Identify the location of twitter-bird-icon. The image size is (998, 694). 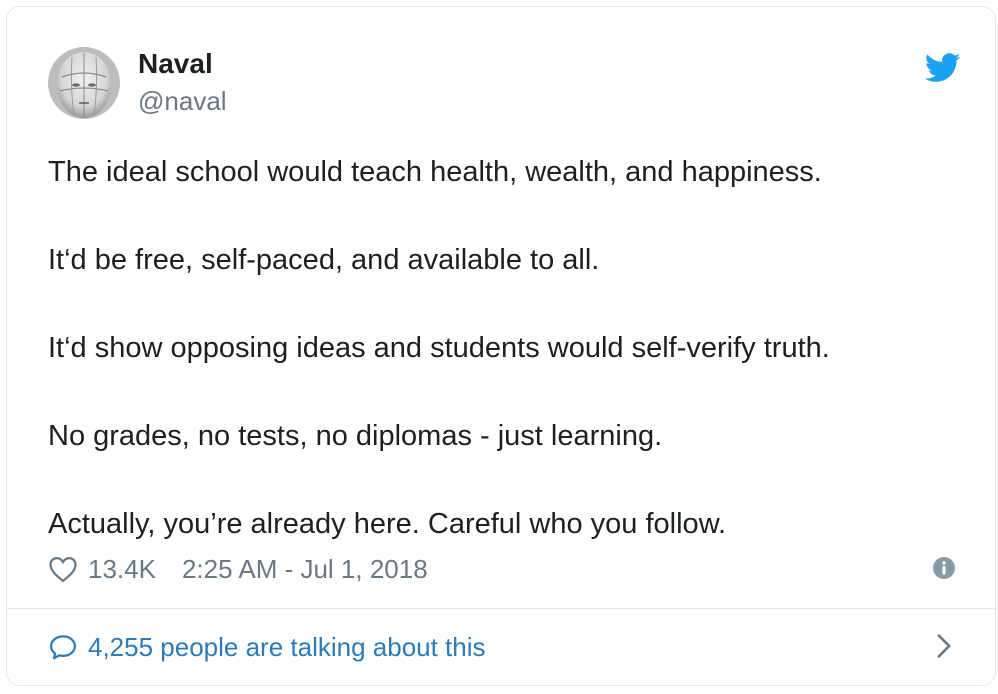
(943, 68).